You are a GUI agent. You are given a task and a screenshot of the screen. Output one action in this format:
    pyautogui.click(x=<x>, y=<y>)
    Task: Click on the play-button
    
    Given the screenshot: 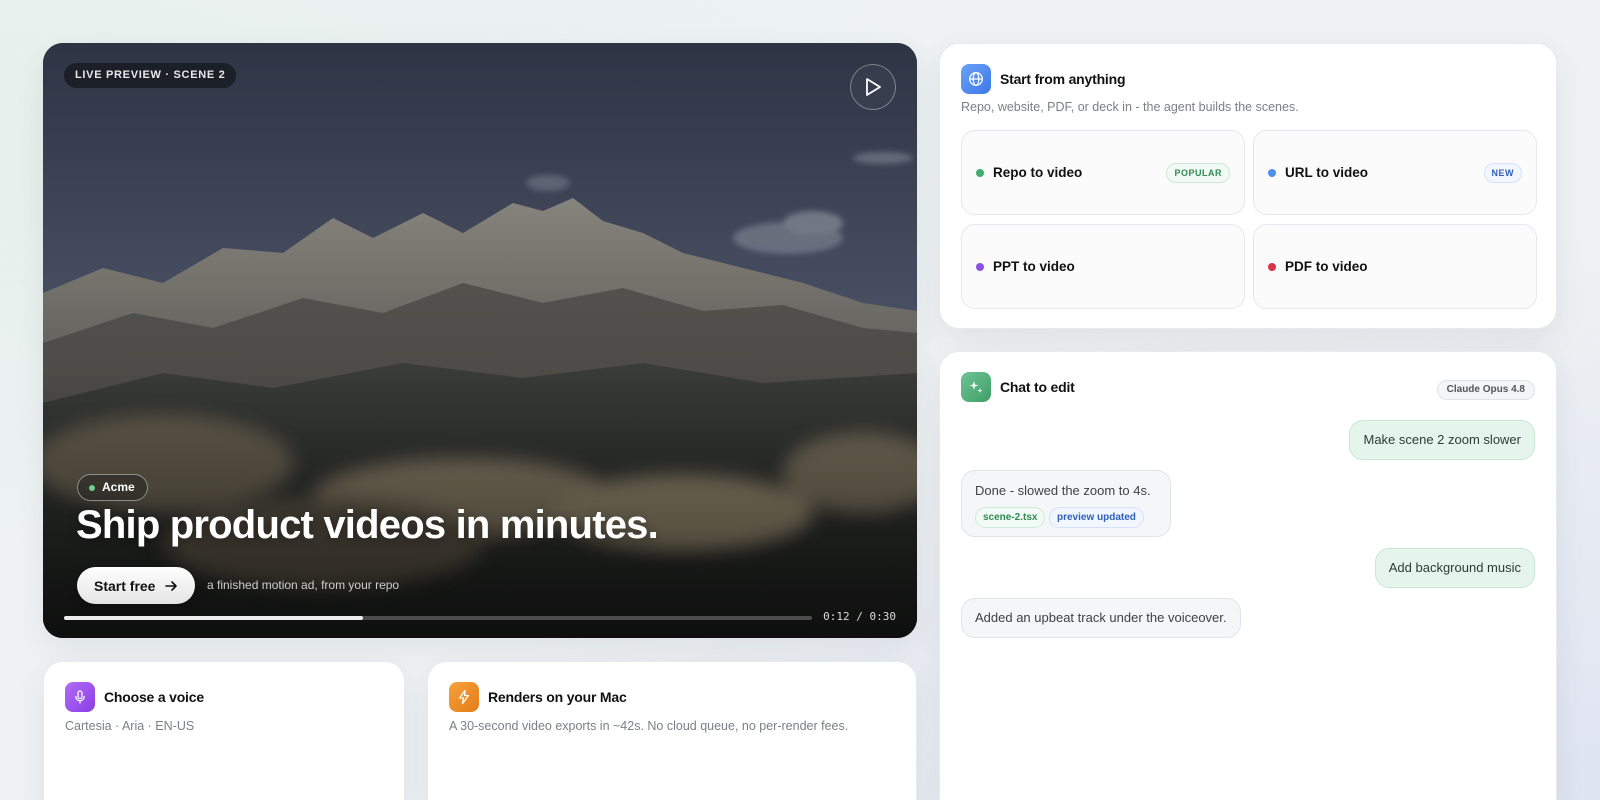 What is the action you would take?
    pyautogui.click(x=873, y=87)
    